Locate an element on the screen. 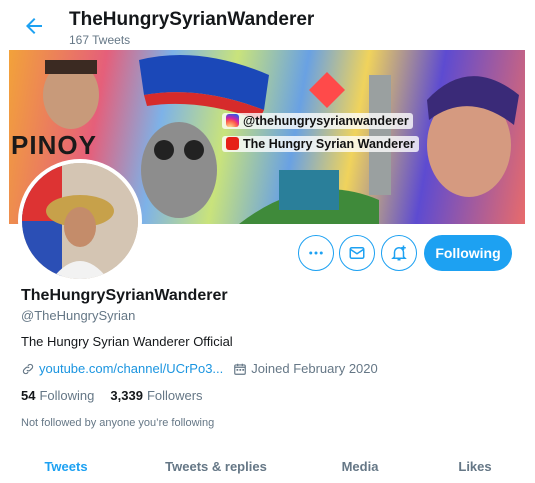 The height and width of the screenshot is (483, 535). banner-word: PINOY is located at coordinates (54, 145).